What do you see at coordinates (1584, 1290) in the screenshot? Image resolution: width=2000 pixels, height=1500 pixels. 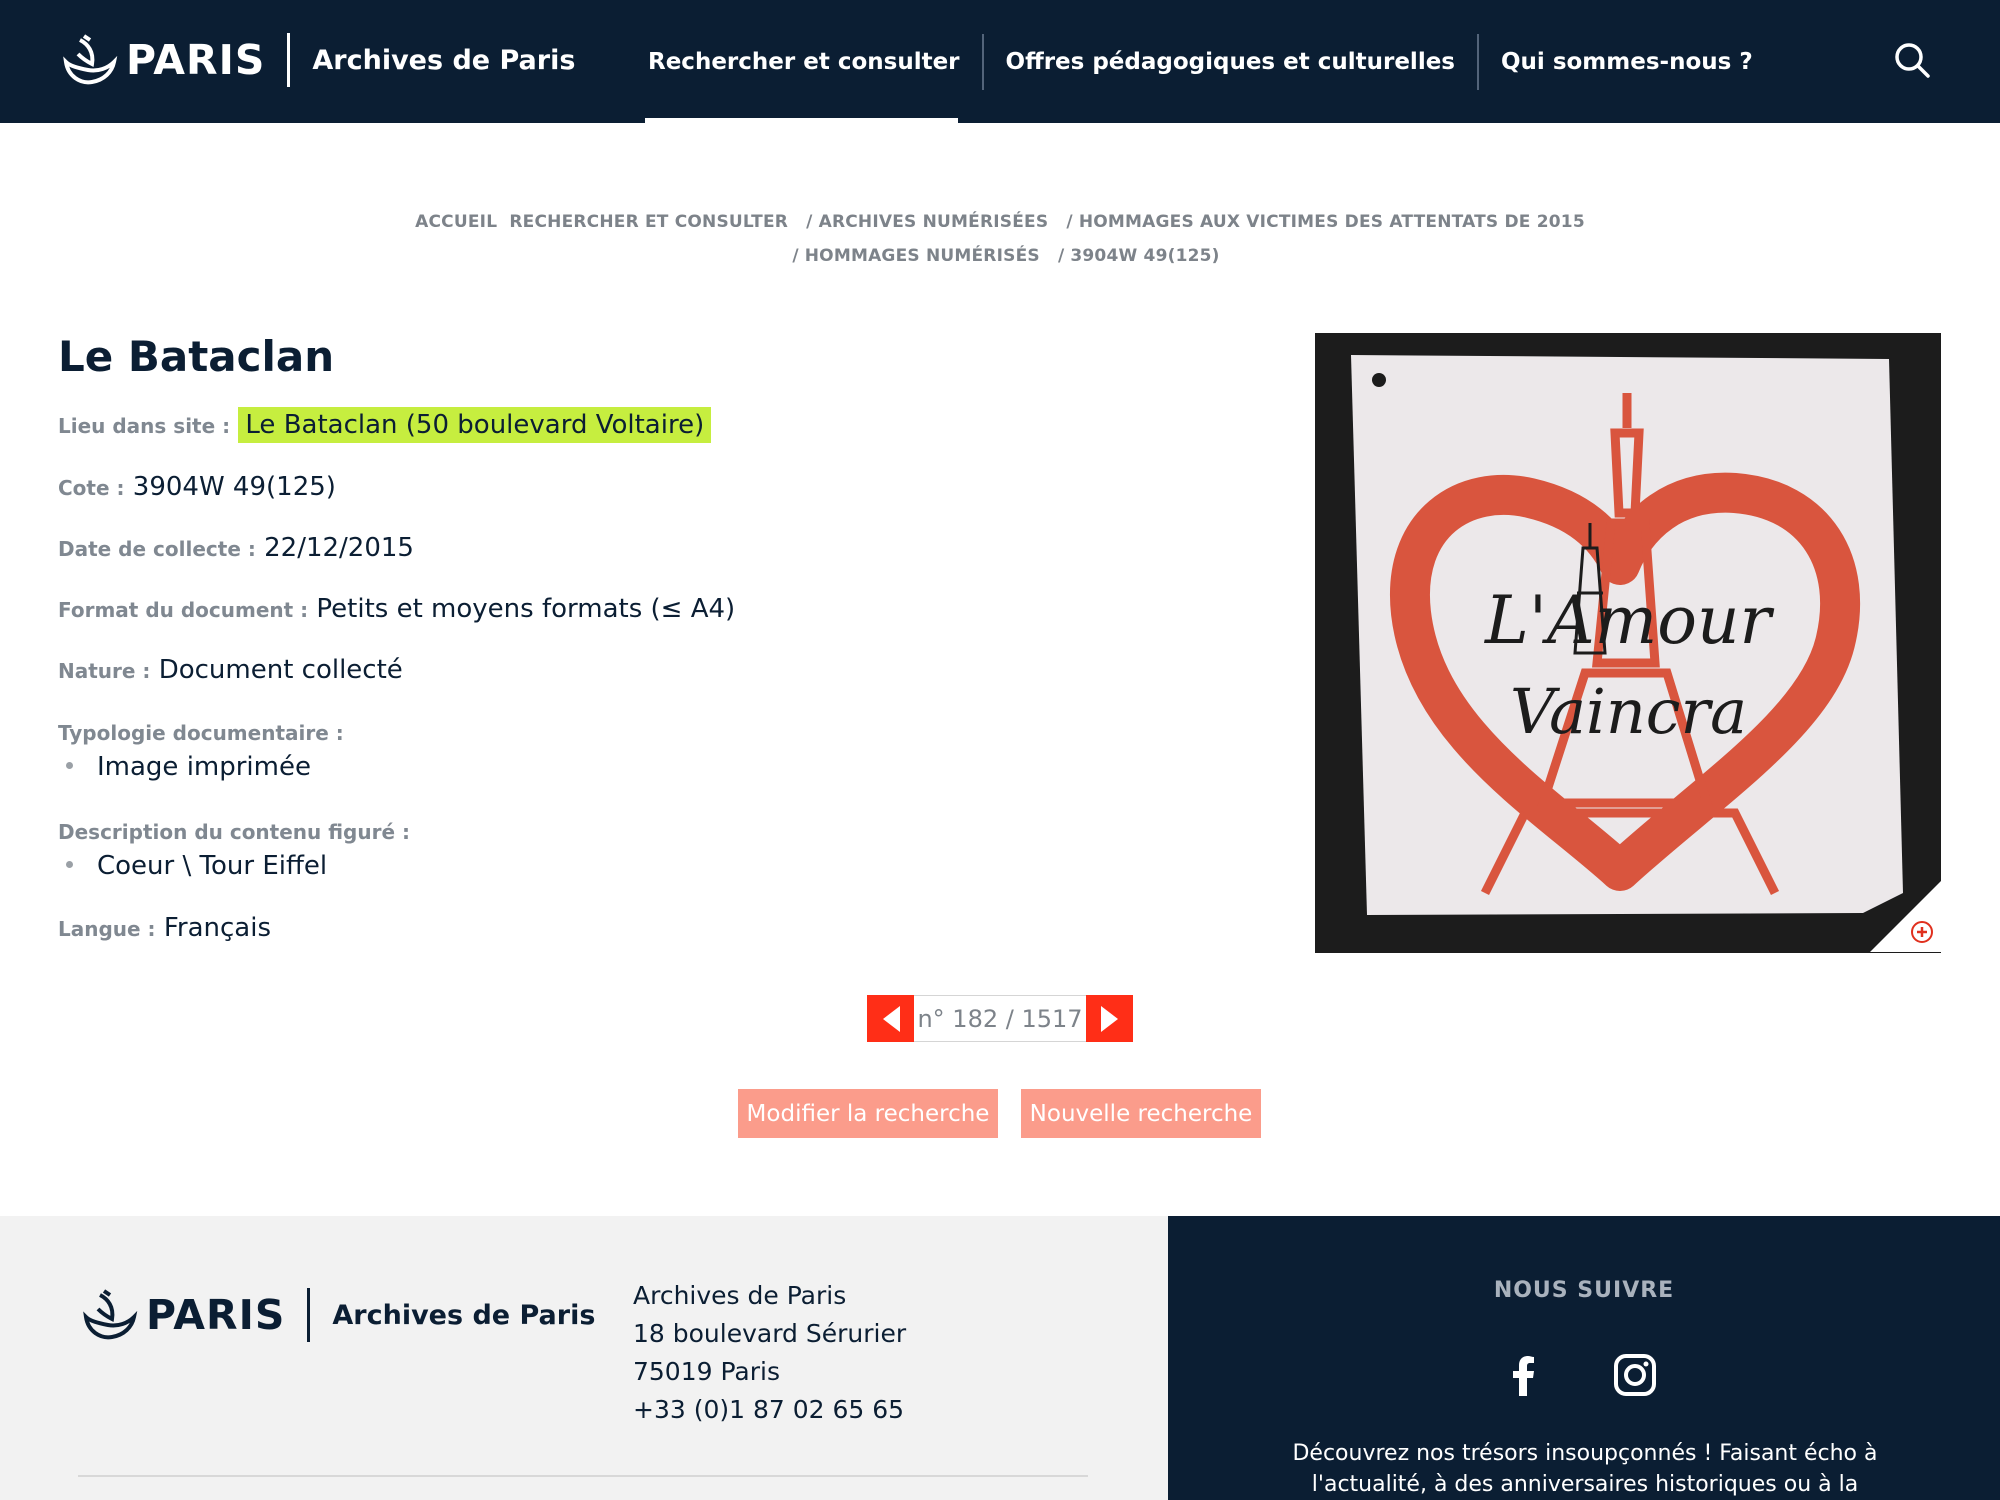 I see `follow-title: NOUS SUIVRE` at bounding box center [1584, 1290].